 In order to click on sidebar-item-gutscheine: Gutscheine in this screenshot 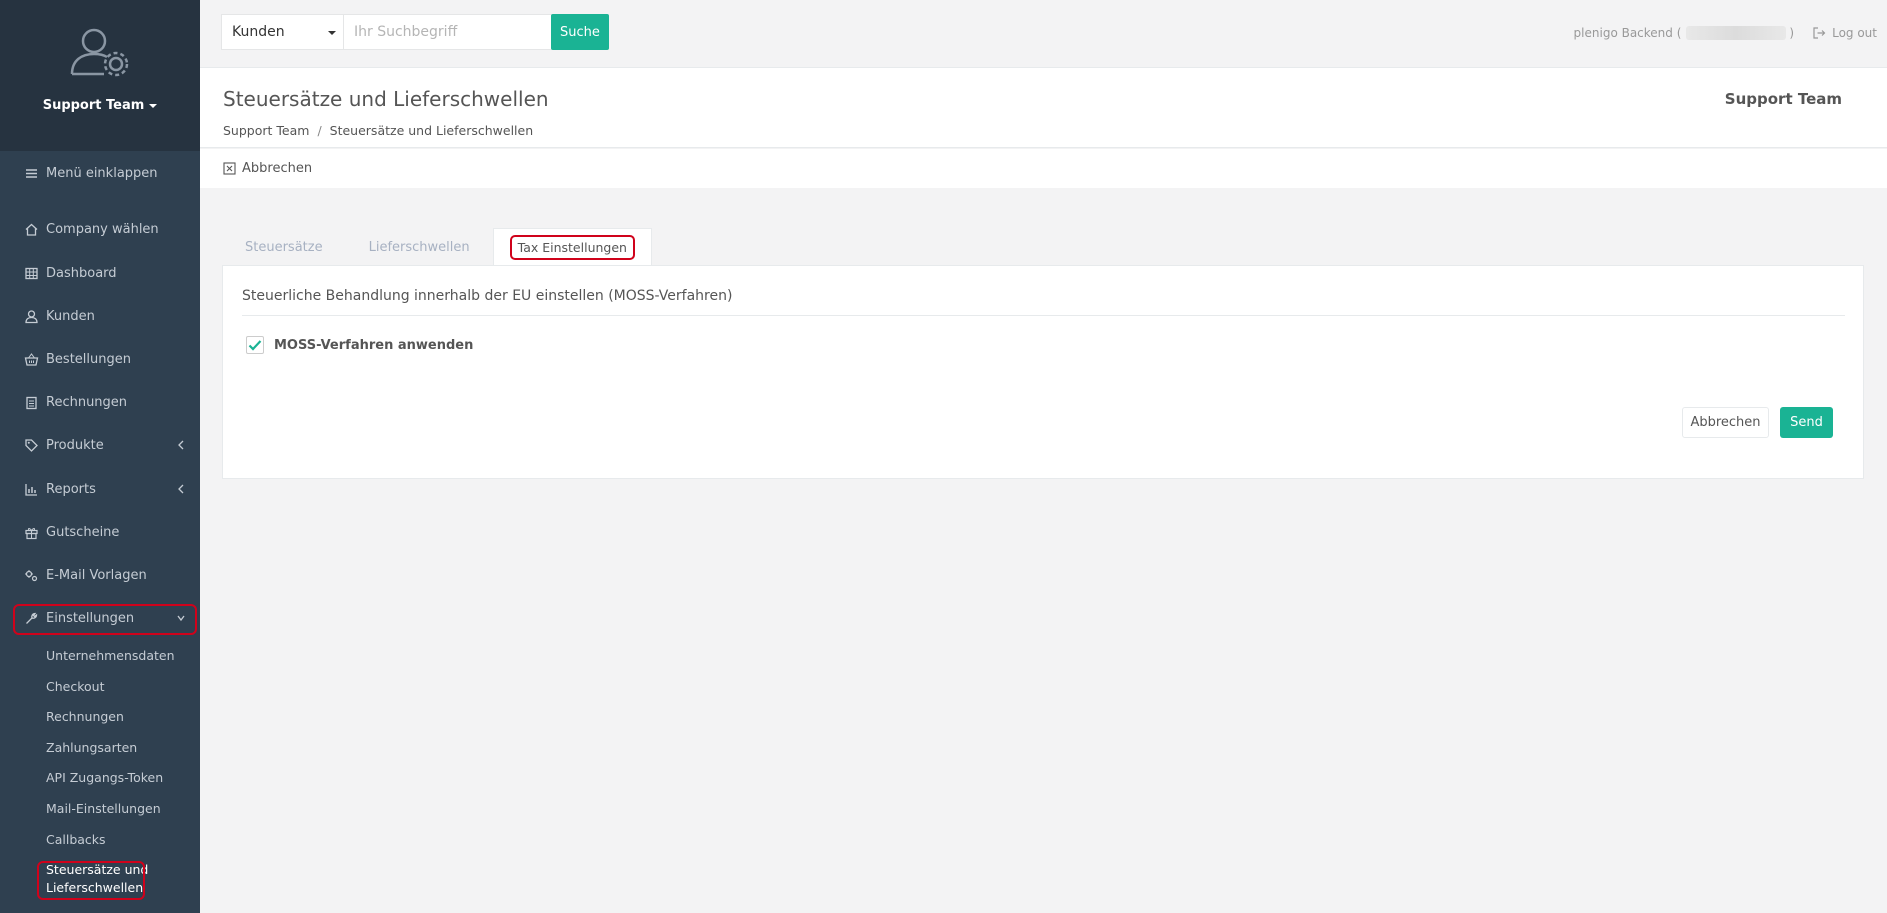, I will do `click(100, 532)`.